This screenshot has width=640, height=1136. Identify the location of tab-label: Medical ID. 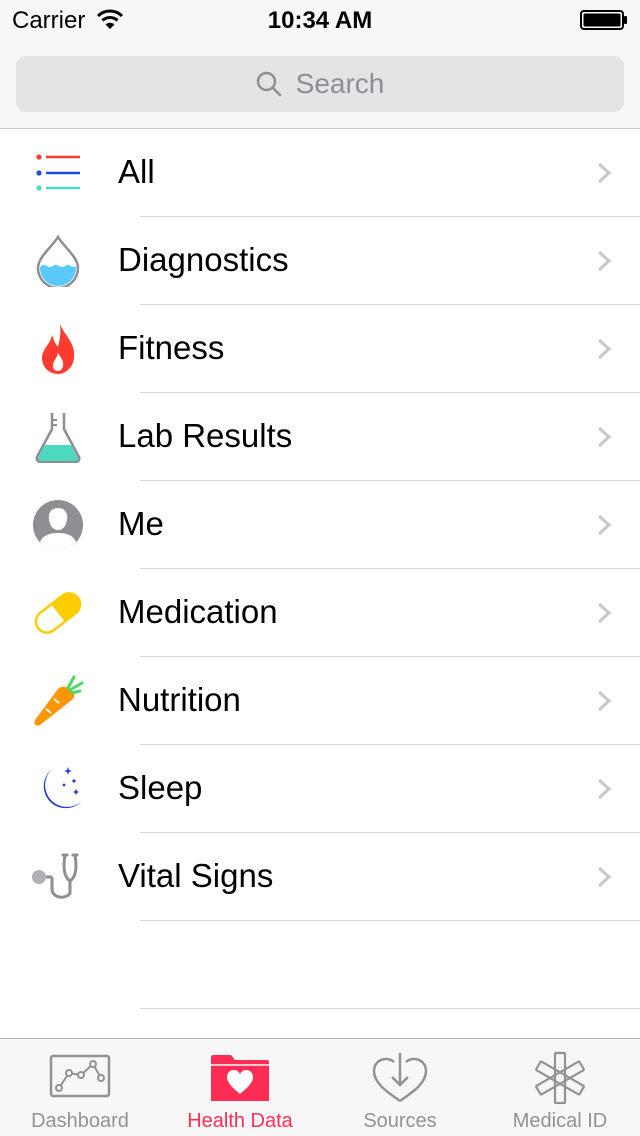
(560, 1121).